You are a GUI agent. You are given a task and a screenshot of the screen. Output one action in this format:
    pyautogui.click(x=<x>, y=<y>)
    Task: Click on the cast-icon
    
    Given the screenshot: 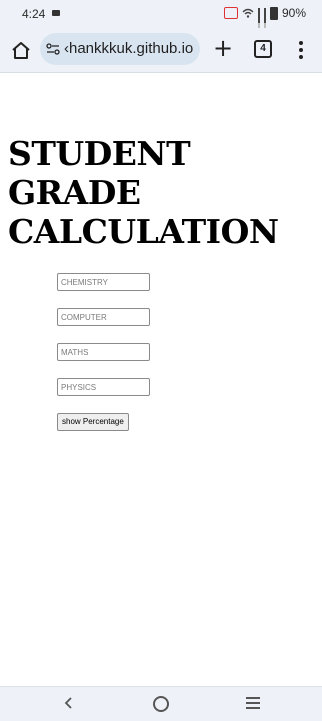 What is the action you would take?
    pyautogui.click(x=230, y=13)
    